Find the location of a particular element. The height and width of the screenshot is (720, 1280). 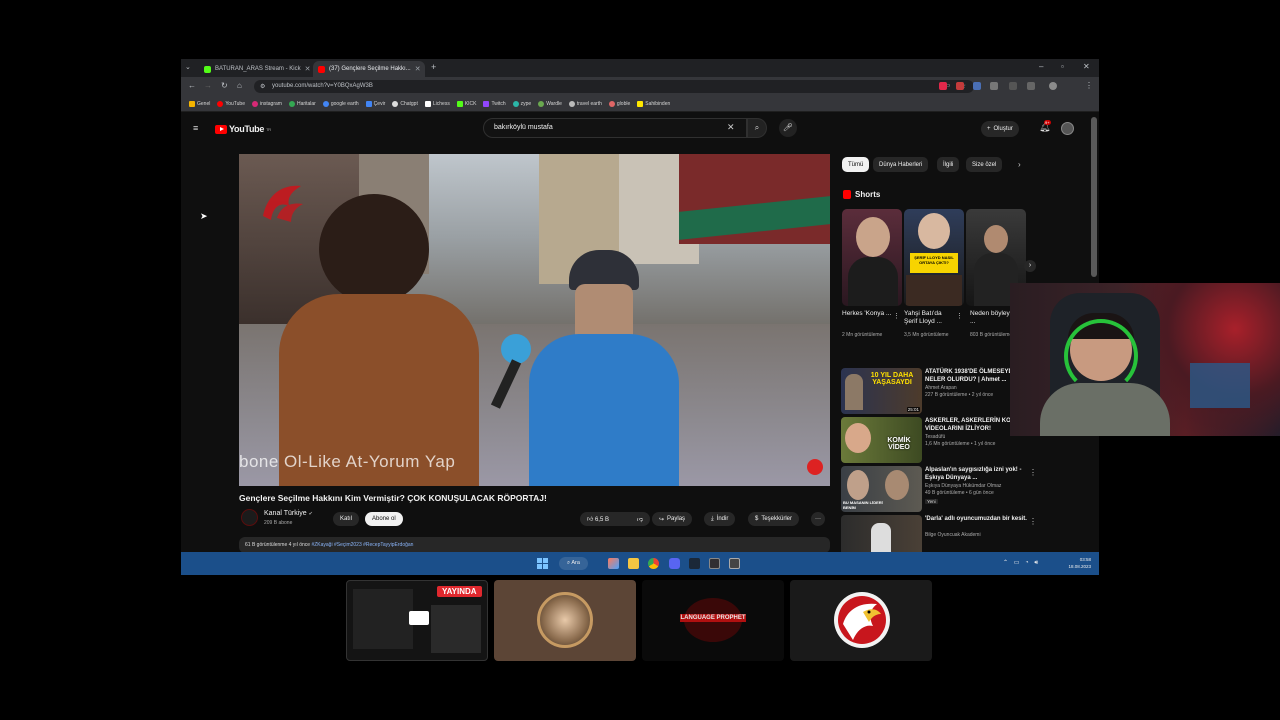

bookmark-translate: Çevir is located at coordinates (375, 103).